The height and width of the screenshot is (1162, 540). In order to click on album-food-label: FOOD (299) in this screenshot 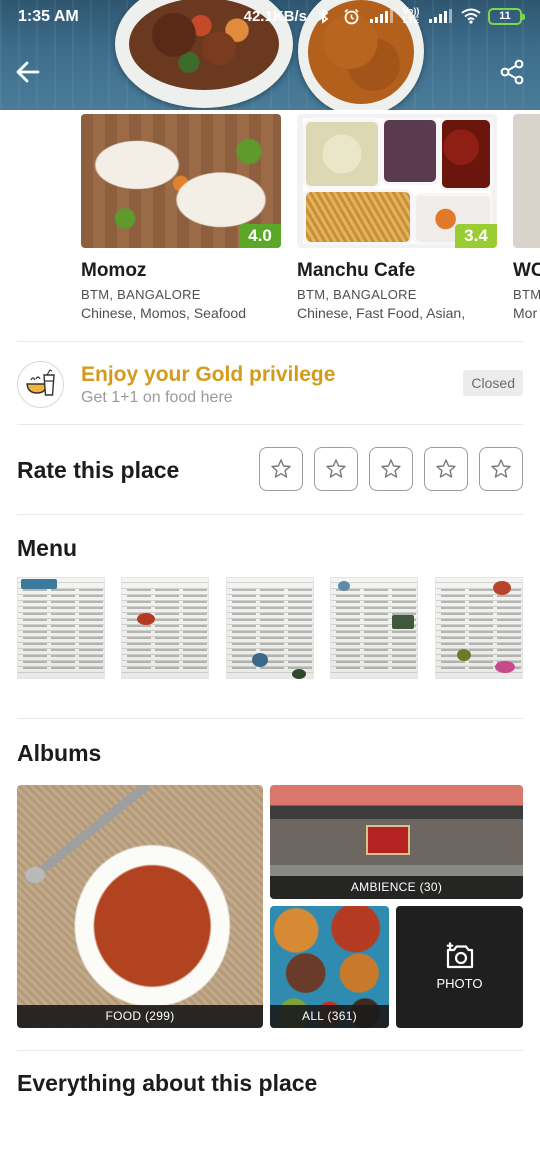, I will do `click(140, 1016)`.